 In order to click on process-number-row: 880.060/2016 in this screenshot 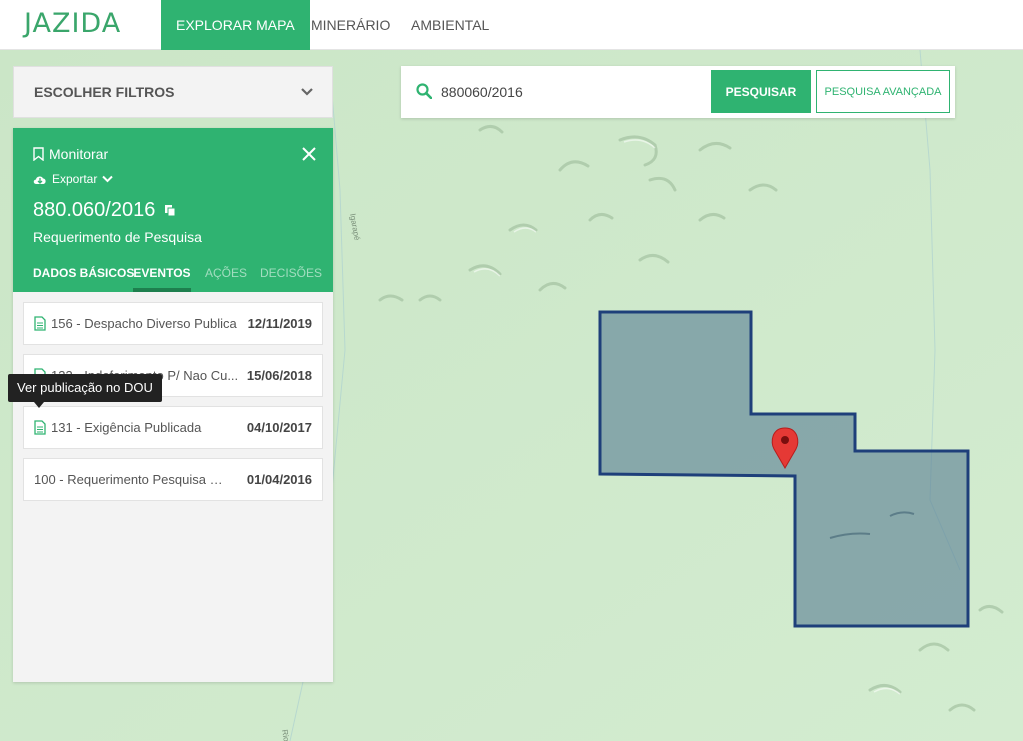, I will do `click(104, 210)`.